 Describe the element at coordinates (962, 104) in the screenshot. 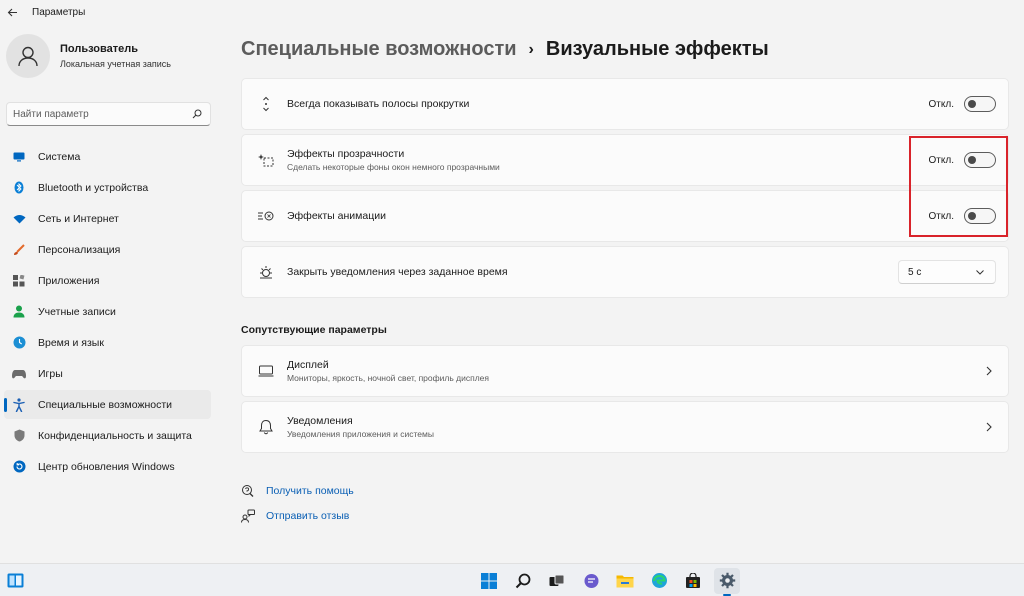

I see `scrollbars-toggle-wrap: Откл.` at that location.